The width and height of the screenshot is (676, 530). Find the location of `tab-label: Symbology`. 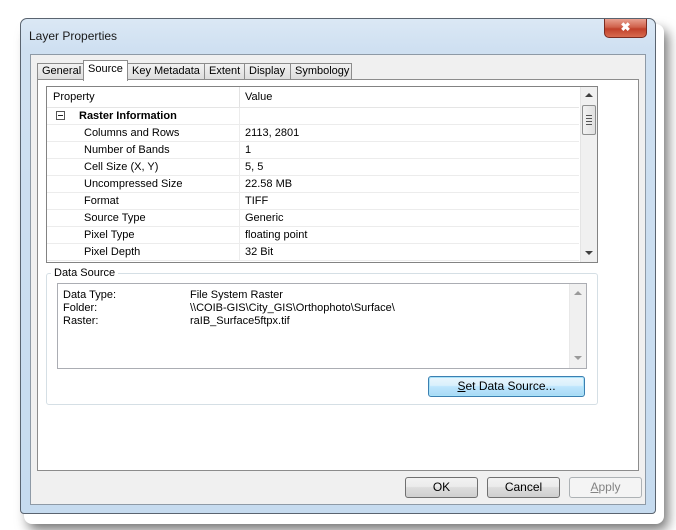

tab-label: Symbology is located at coordinates (322, 71).